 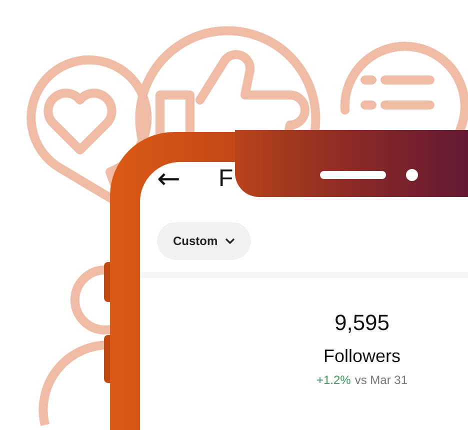 I want to click on comparison-date: vs Mar 31, so click(x=381, y=380).